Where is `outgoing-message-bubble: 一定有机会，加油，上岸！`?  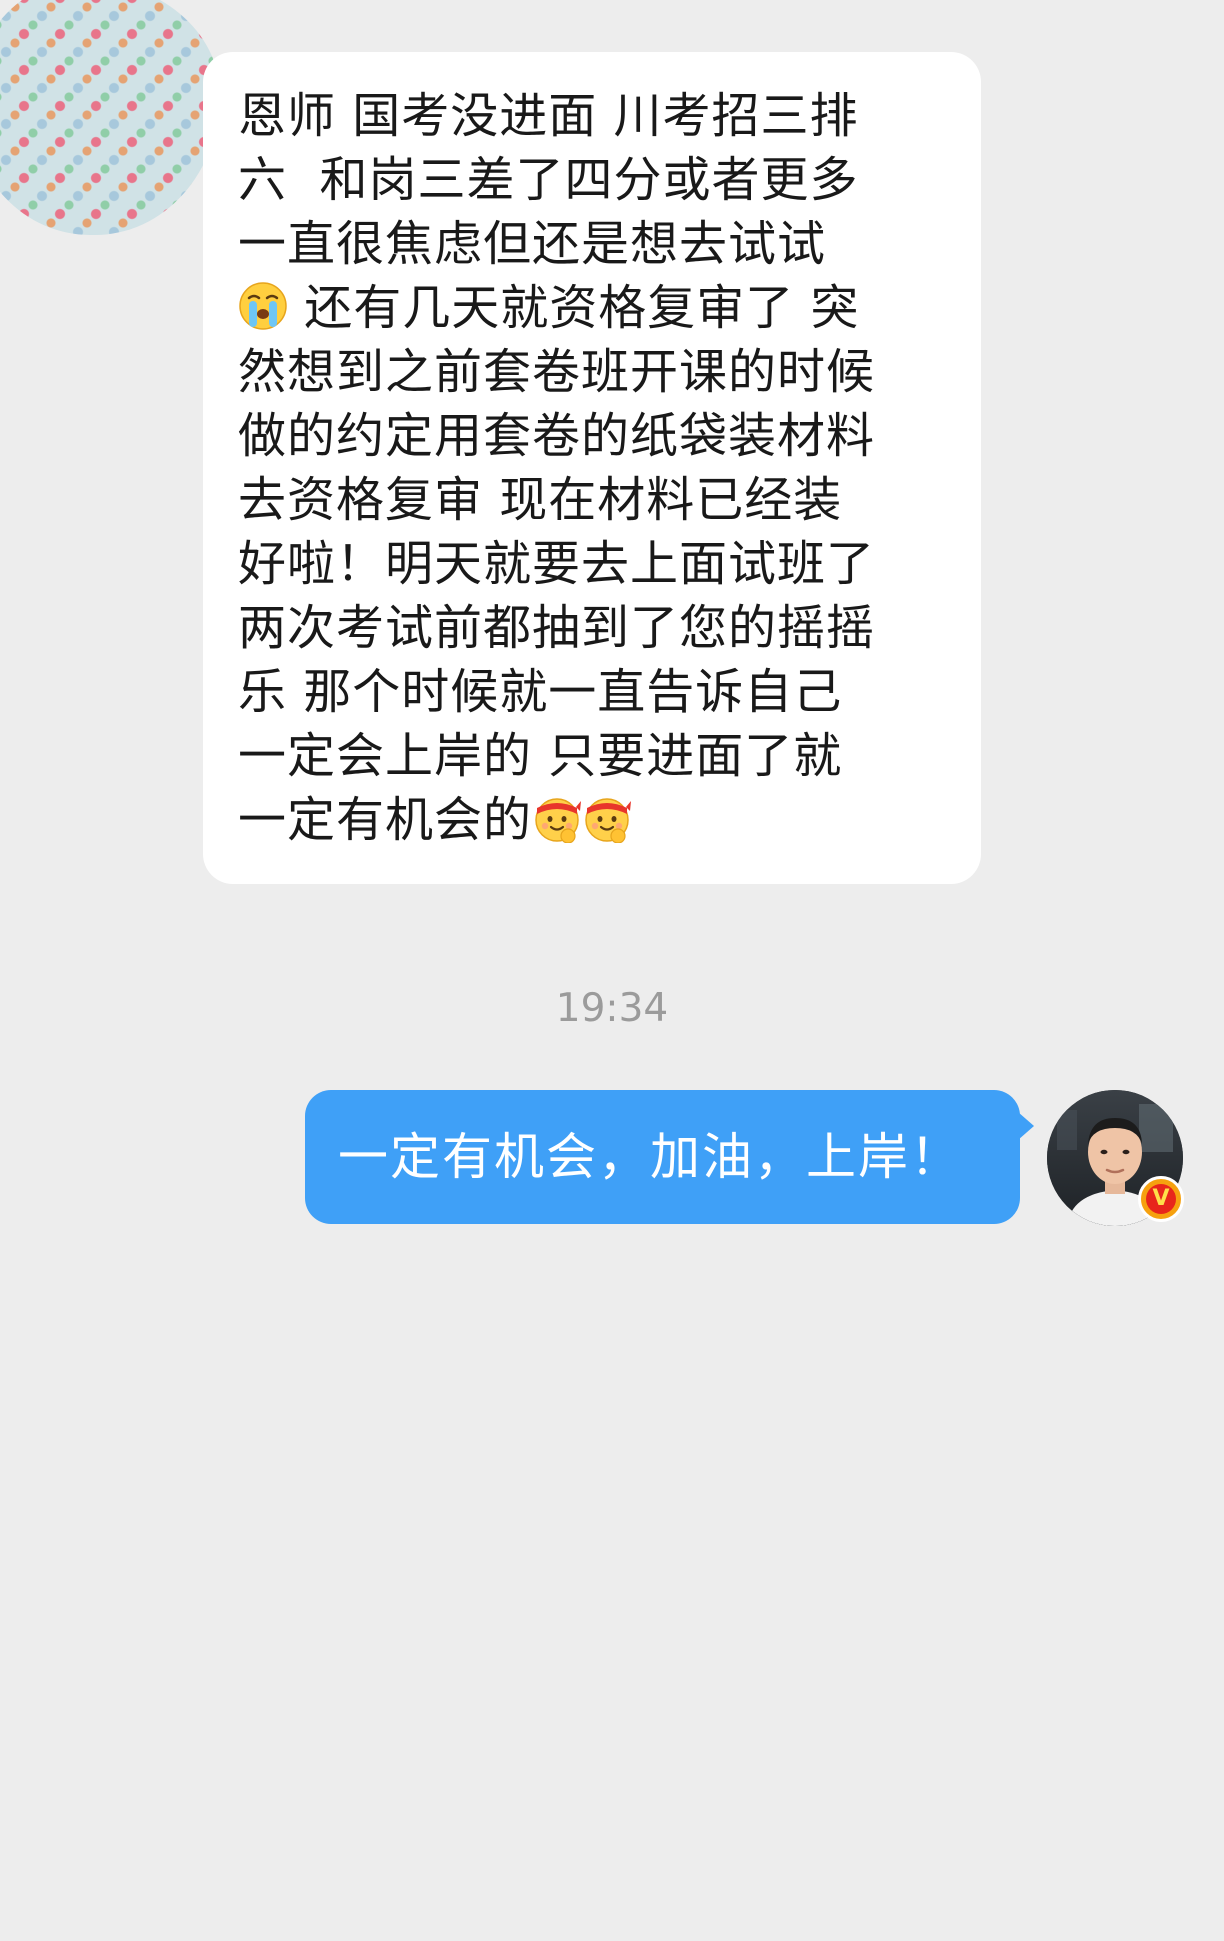
outgoing-message-bubble: 一定有机会，加油，上岸！ is located at coordinates (669, 1157).